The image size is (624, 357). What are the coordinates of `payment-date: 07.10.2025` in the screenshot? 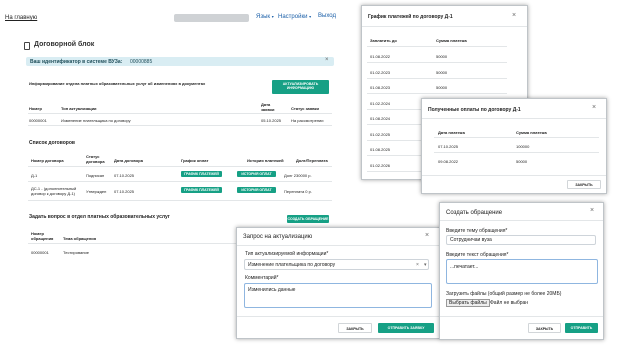 It's located at (448, 146).